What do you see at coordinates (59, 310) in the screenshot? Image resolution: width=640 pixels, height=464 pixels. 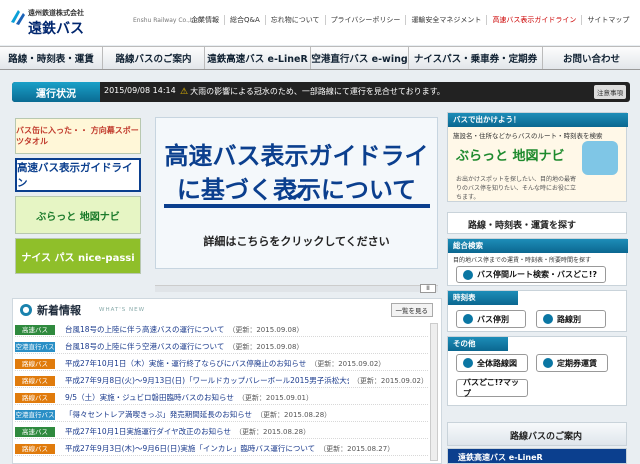 I see `news-title: 新着情報` at bounding box center [59, 310].